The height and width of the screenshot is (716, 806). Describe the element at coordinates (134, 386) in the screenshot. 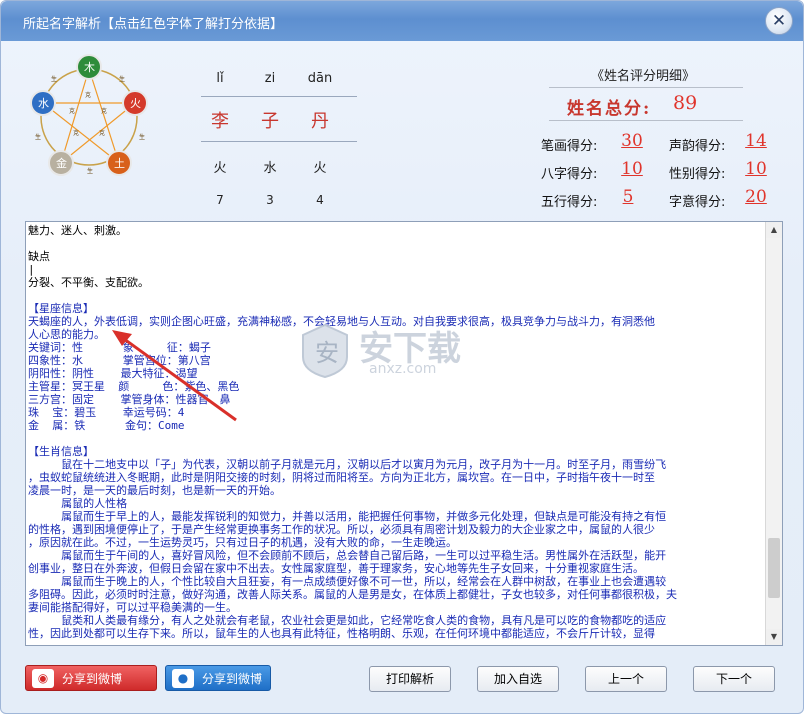

I see `analysis-line: 主管星：冥王星 颜 色：紫色、黑色` at that location.